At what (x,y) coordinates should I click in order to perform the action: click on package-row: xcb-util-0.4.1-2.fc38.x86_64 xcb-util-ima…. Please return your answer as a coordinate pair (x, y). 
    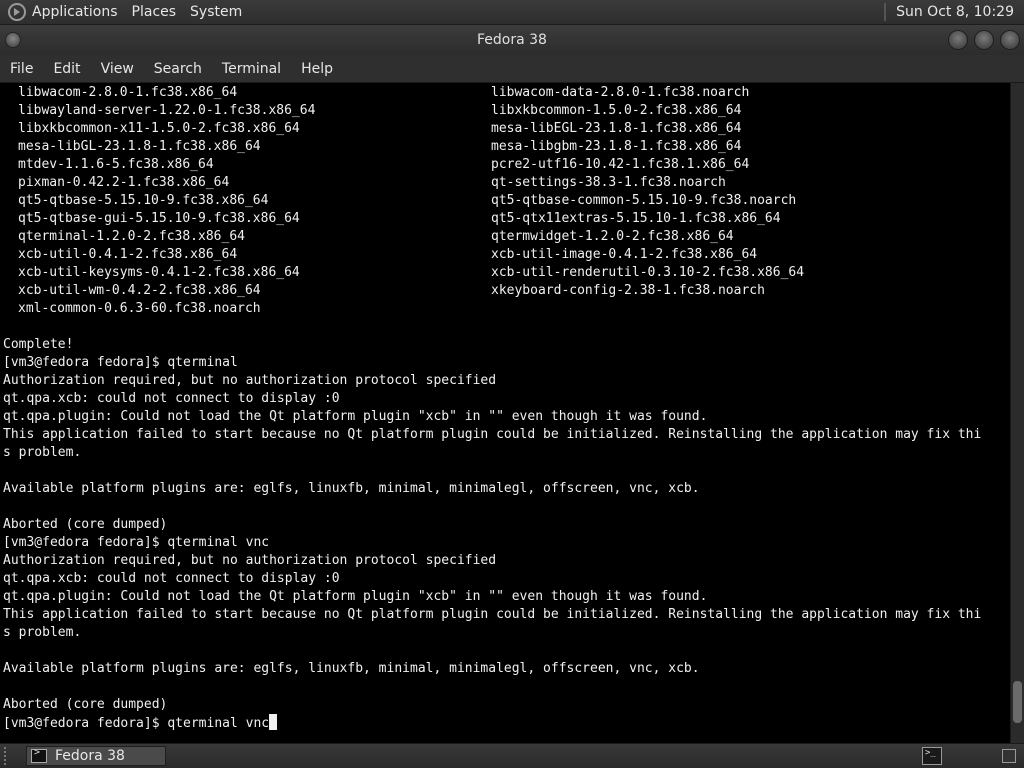
    Looking at the image, I should click on (505, 255).